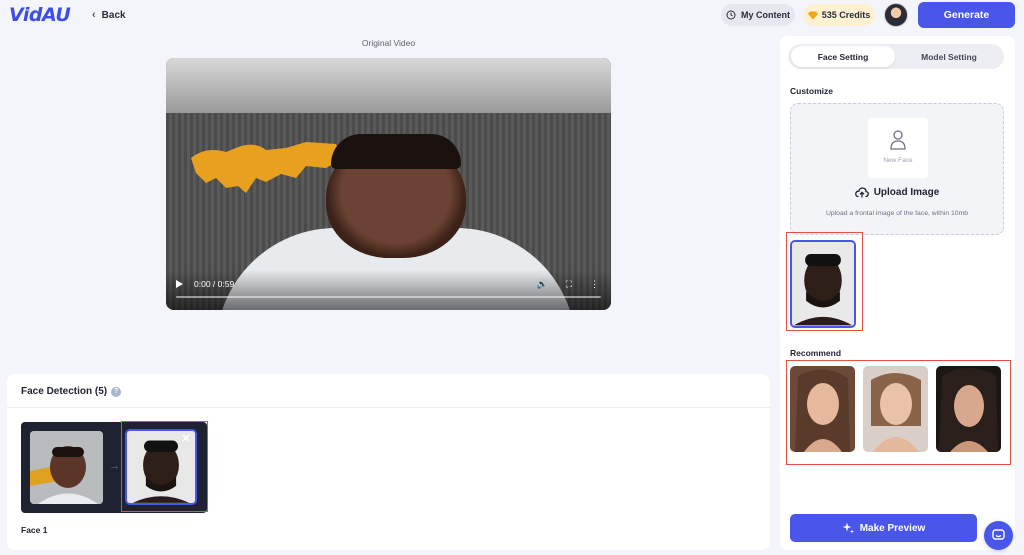 The height and width of the screenshot is (555, 1024). Describe the element at coordinates (388, 43) in the screenshot. I see `video-title: Original Video` at that location.